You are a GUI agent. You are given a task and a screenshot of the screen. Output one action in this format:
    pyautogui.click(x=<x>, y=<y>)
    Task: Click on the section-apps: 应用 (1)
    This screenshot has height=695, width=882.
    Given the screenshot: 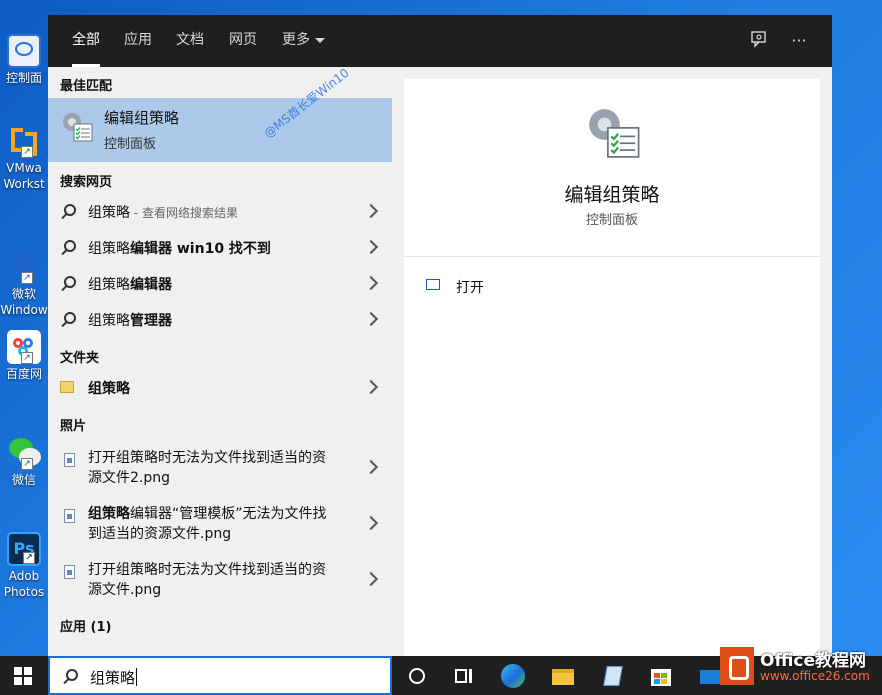 What is the action you would take?
    pyautogui.click(x=85, y=625)
    